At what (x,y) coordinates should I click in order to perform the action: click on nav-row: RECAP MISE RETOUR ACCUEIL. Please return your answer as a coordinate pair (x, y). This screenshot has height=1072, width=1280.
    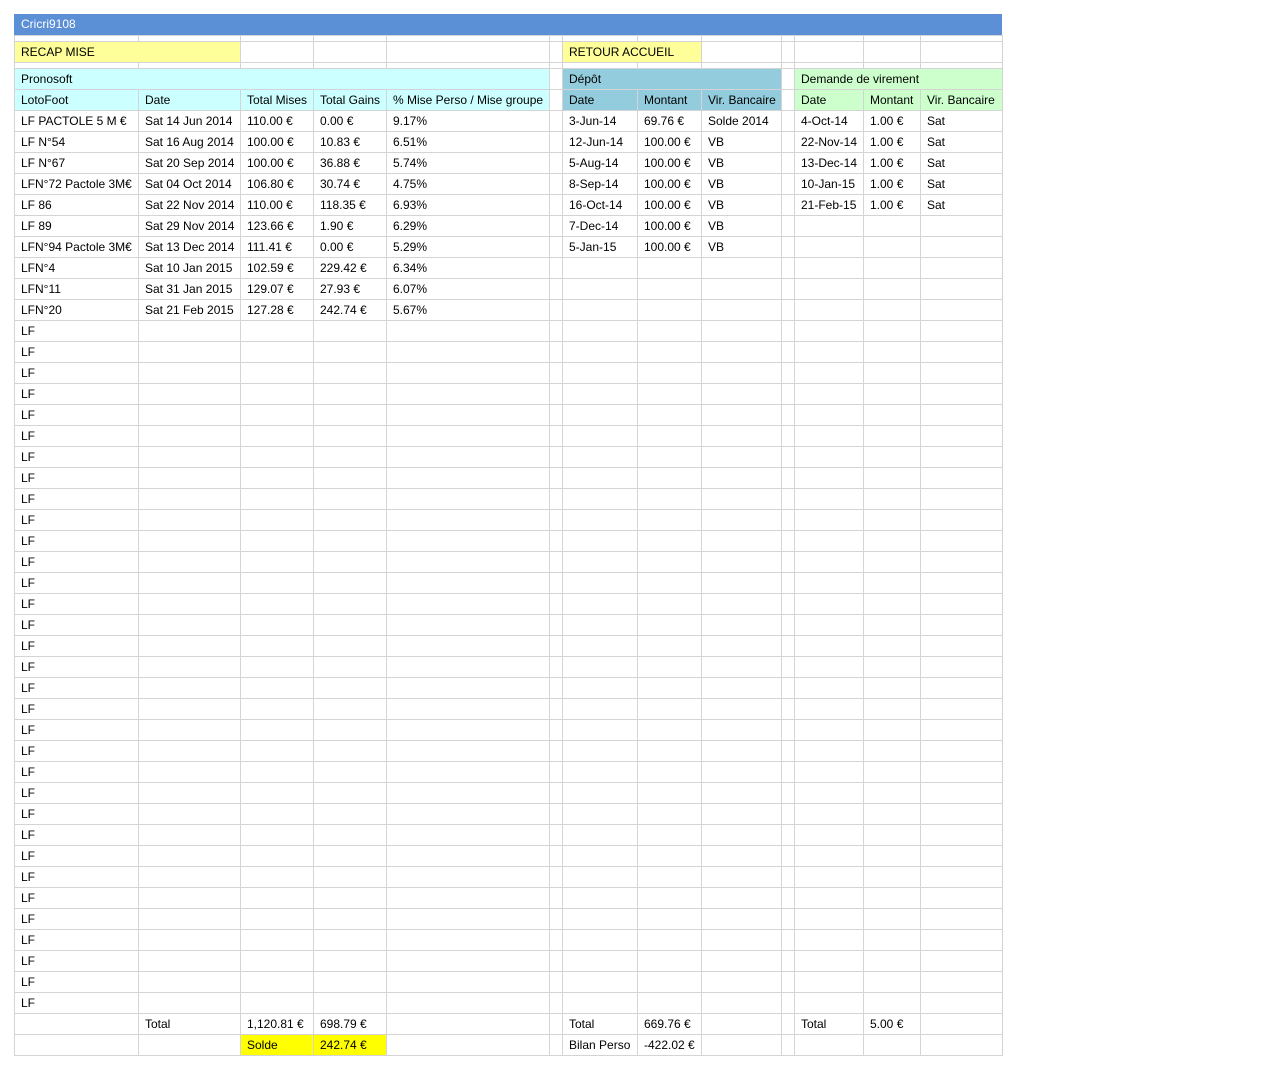
    Looking at the image, I should click on (508, 52).